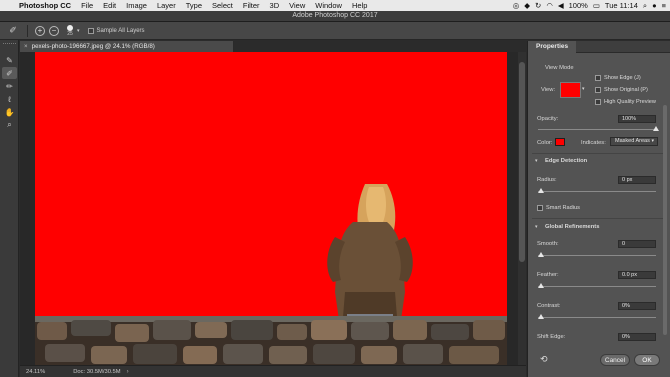  I want to click on panel-grip, so click(9, 44).